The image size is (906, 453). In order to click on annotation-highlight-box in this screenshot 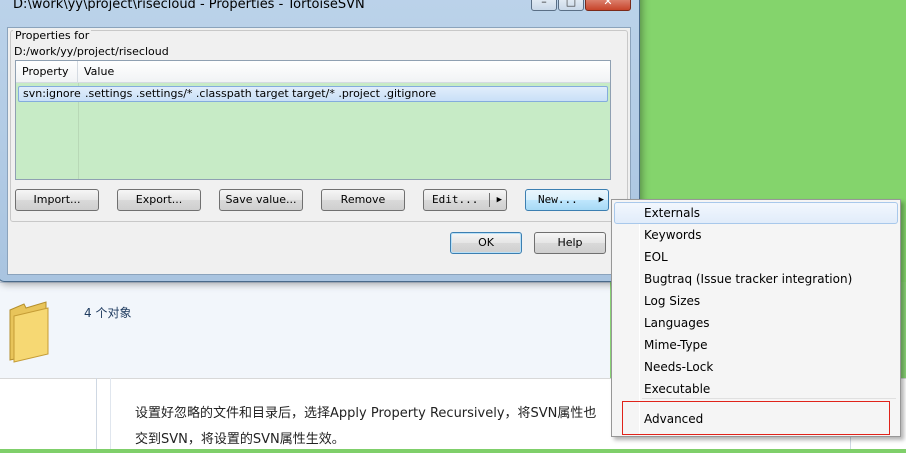, I will do `click(756, 418)`.